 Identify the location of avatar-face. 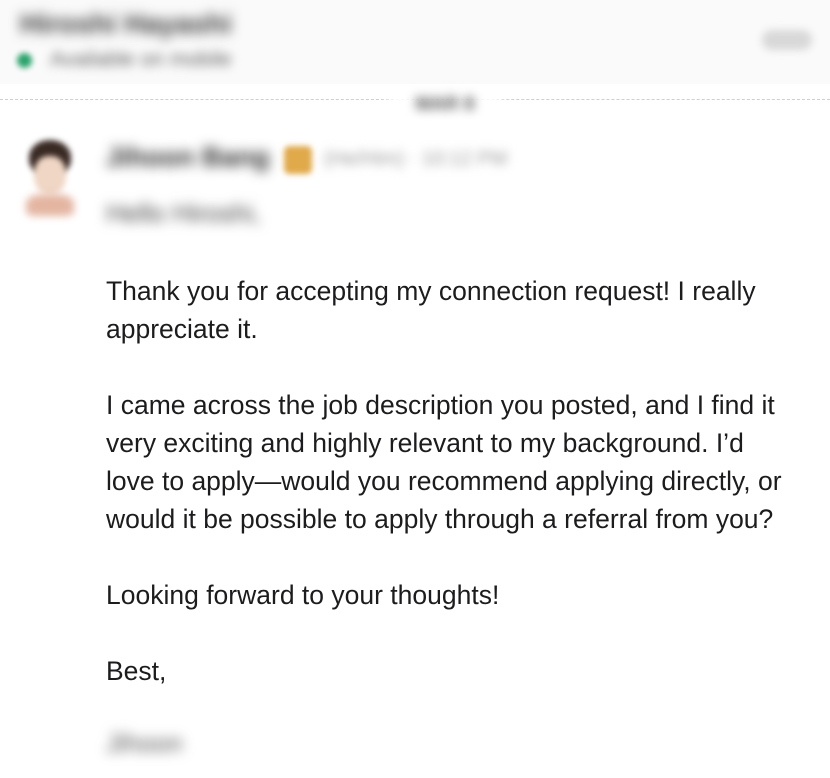
(50, 175).